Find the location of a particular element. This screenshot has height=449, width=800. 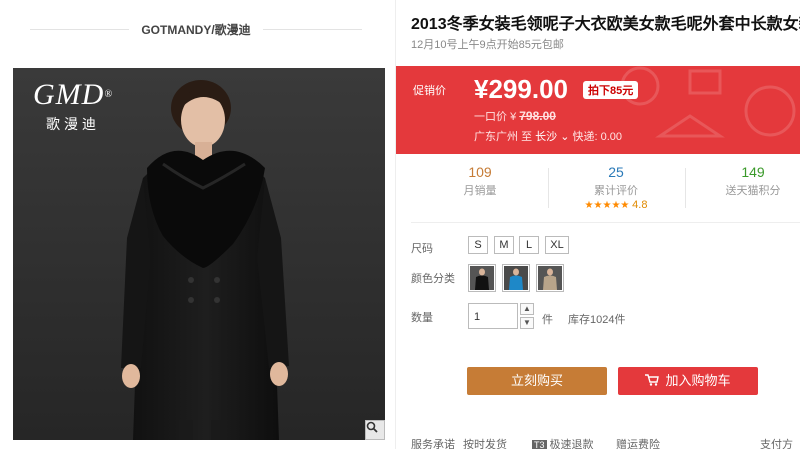

stat-label: 月销量 is located at coordinates (480, 191).